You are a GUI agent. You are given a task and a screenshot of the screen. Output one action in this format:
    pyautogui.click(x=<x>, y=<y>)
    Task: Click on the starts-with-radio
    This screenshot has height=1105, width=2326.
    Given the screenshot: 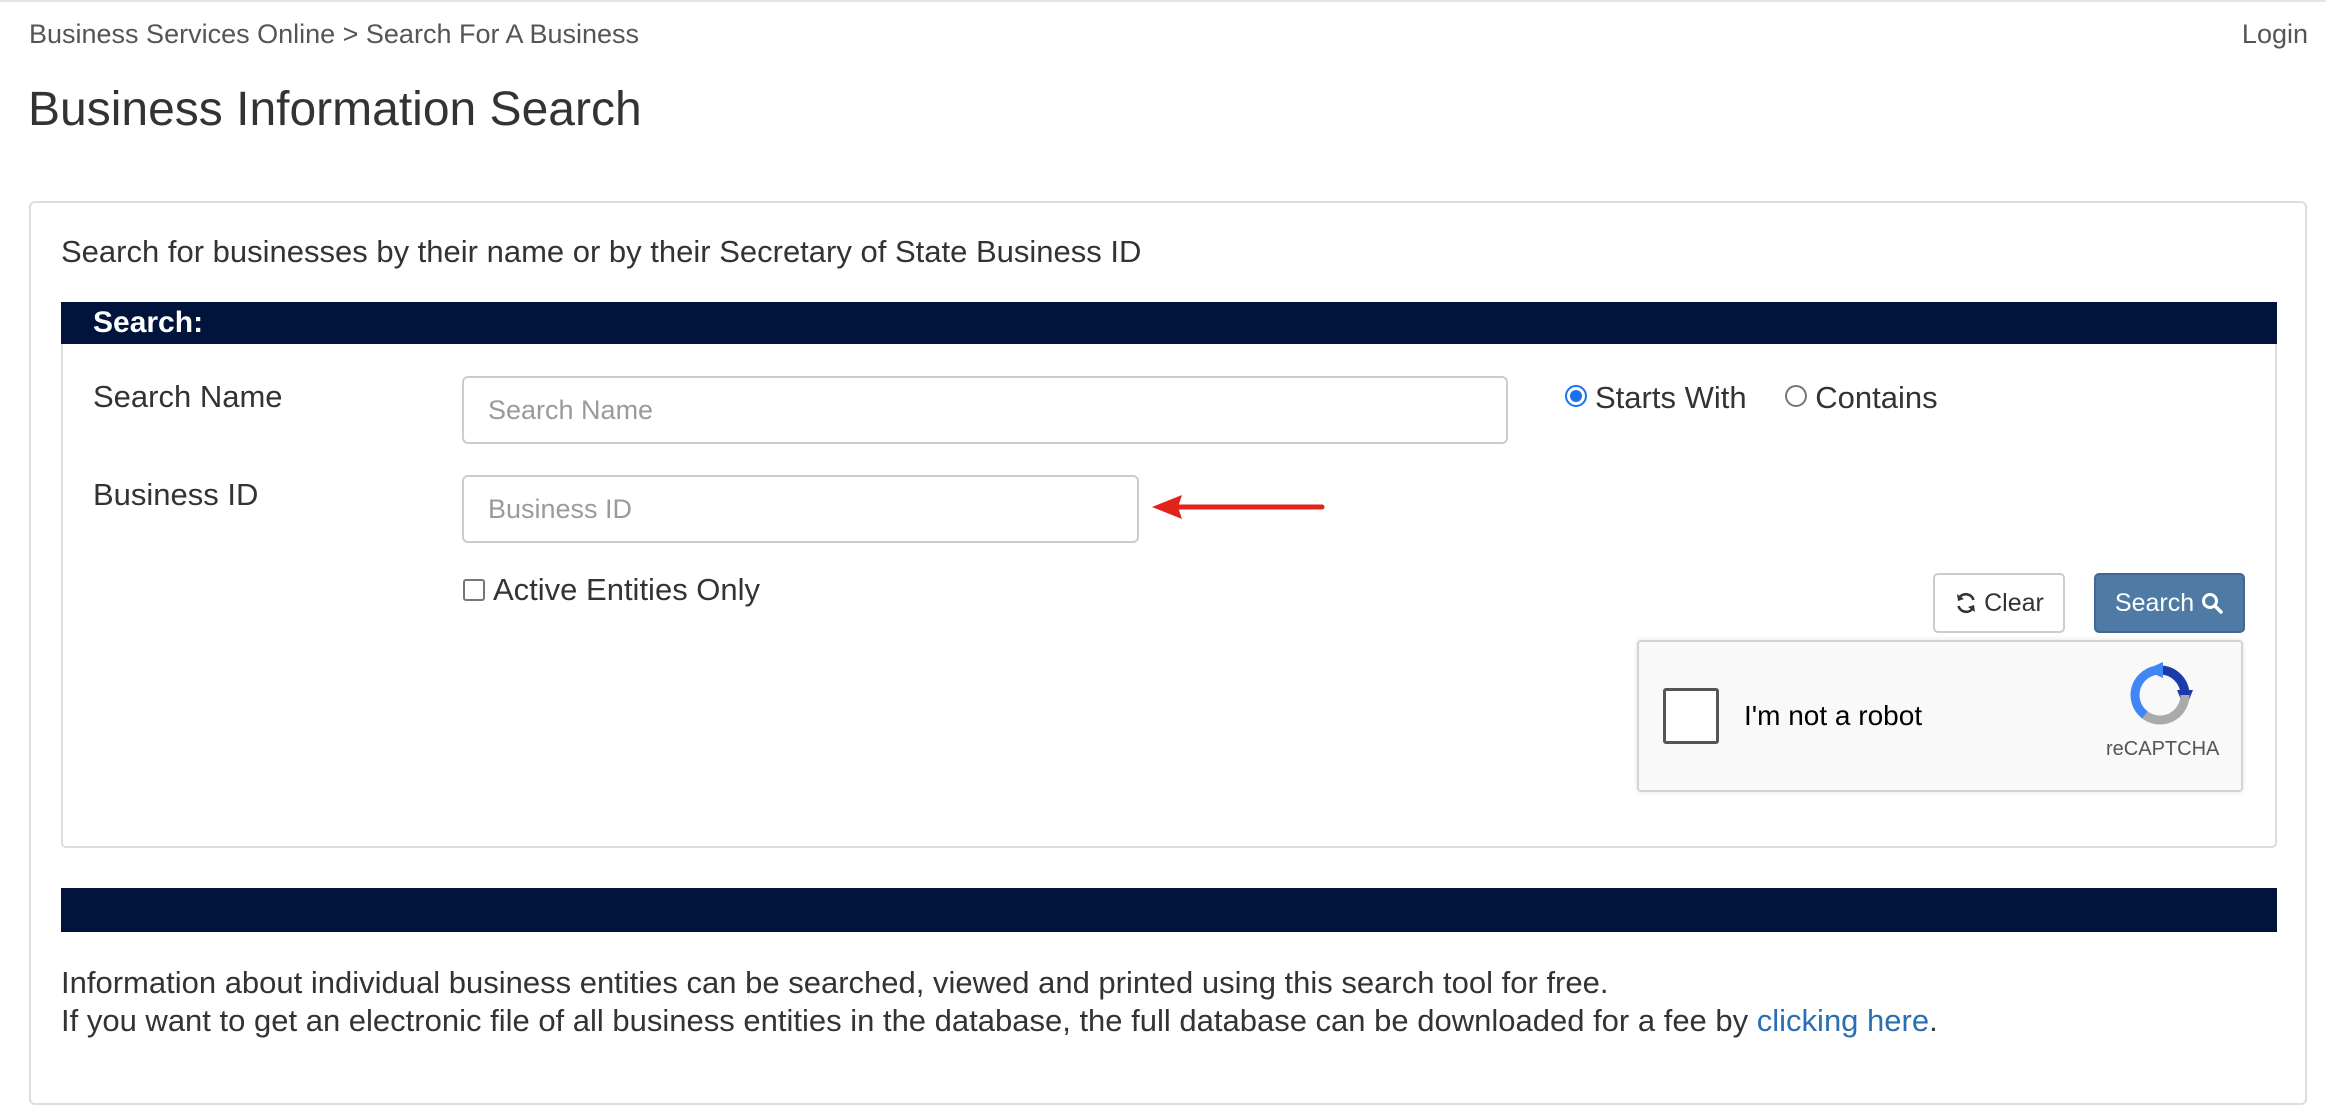 What is the action you would take?
    pyautogui.click(x=1576, y=395)
    